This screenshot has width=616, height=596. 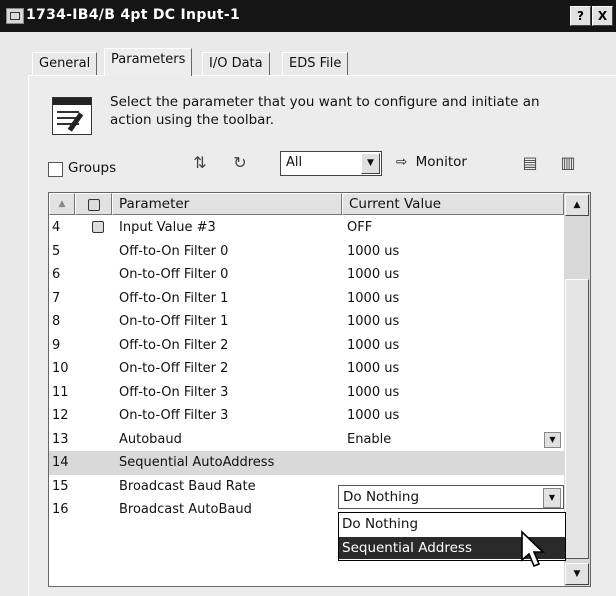 I want to click on window-title: 1734-IB4/B 4pt DC Input-1, so click(x=133, y=15).